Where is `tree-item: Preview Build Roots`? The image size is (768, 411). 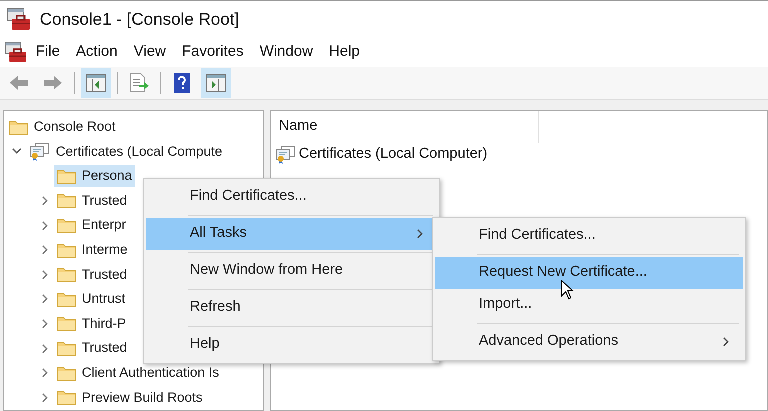
tree-item: Preview Build Roots is located at coordinates (130, 397).